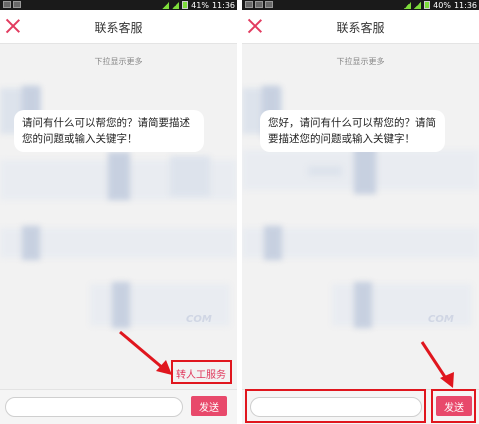 This screenshot has width=479, height=424. I want to click on highlight-box, so click(201, 372).